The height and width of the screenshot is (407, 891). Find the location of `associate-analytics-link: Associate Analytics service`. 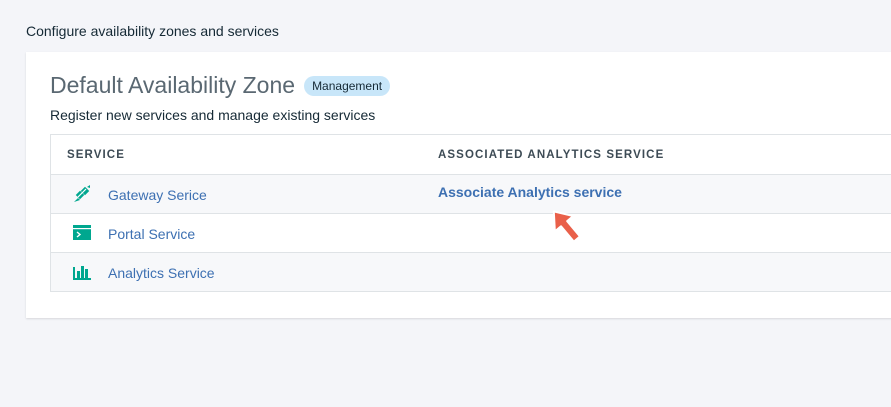

associate-analytics-link: Associate Analytics service is located at coordinates (530, 192).